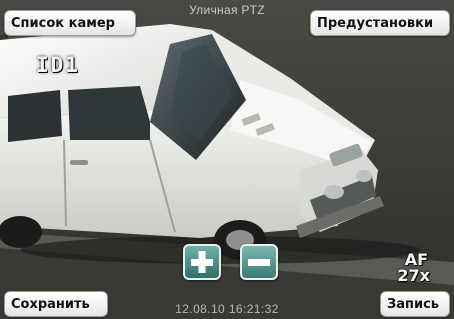 This screenshot has width=454, height=319. I want to click on save-button: Сохранить, so click(56, 304).